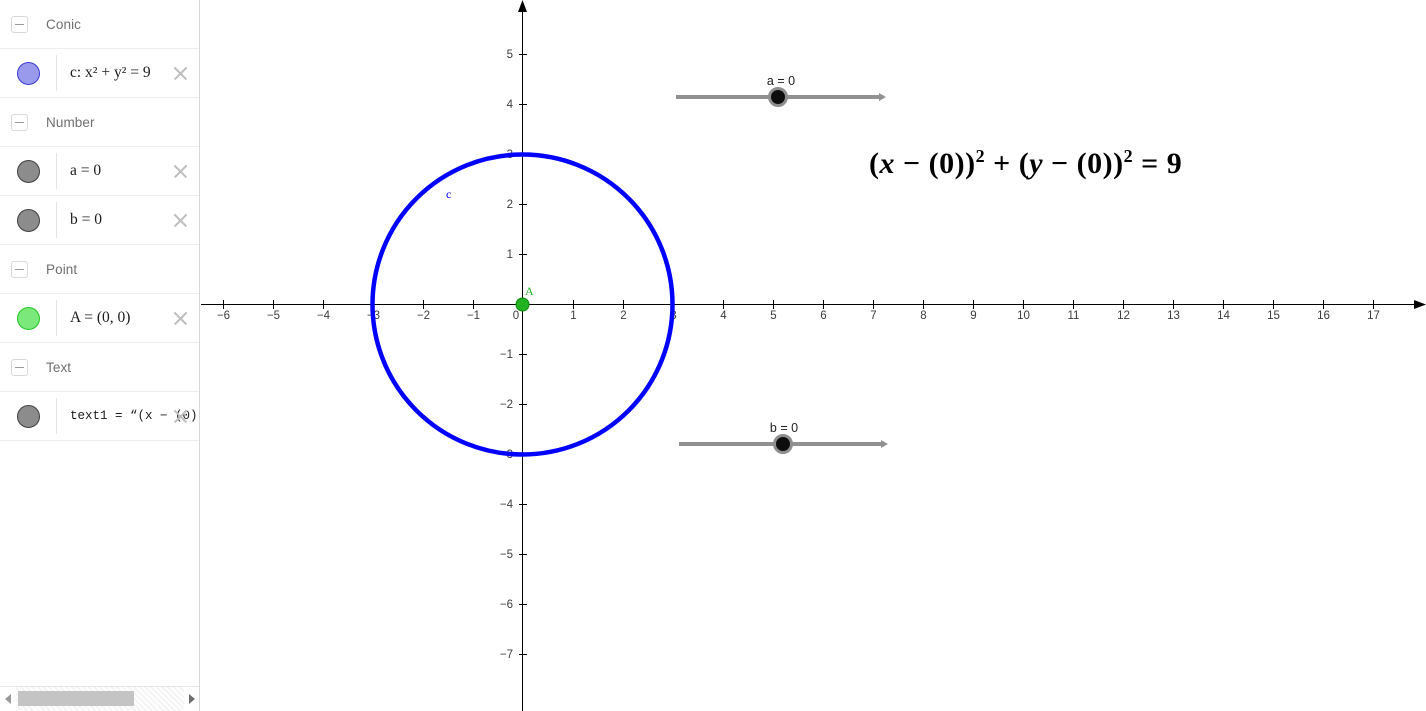 The height and width of the screenshot is (711, 1426). I want to click on eq-close-paren-2: ), so click(1118, 163).